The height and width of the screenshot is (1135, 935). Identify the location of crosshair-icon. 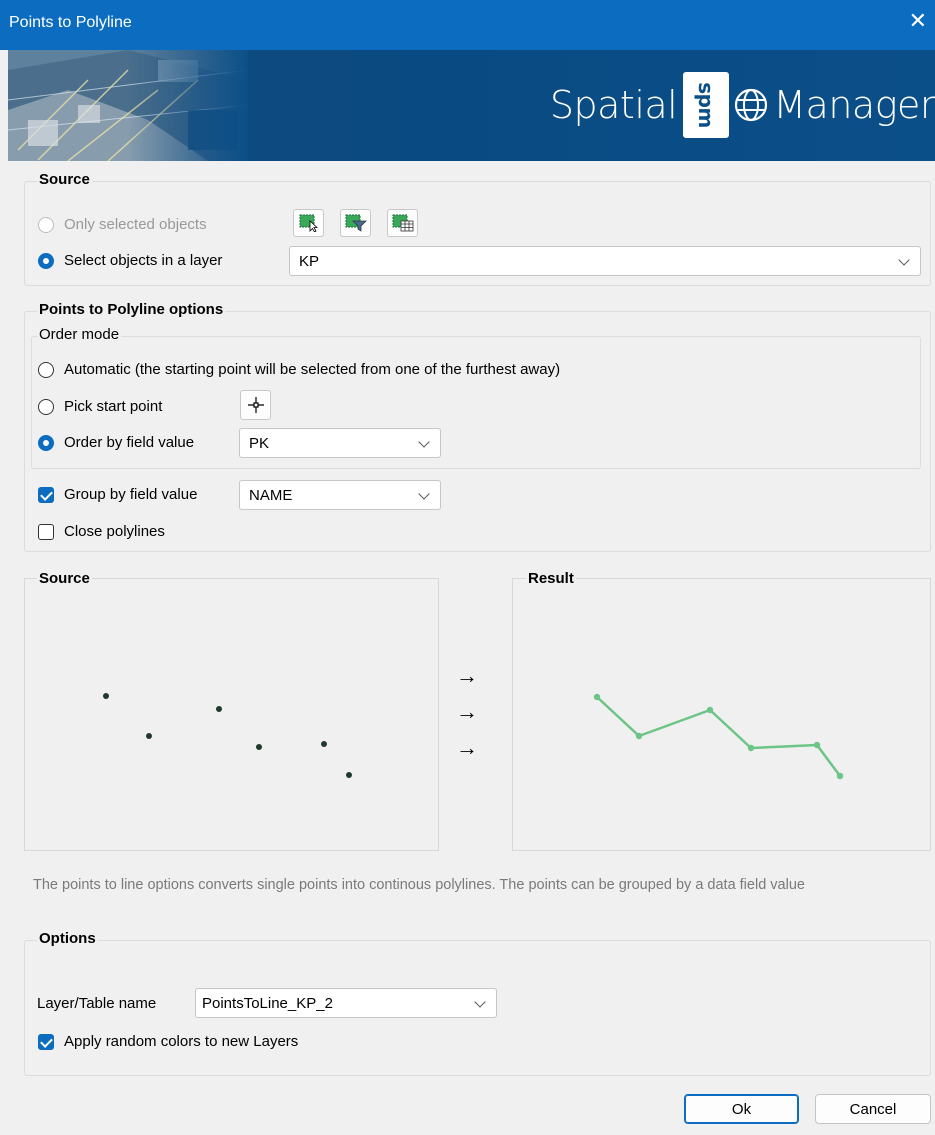
(255, 405).